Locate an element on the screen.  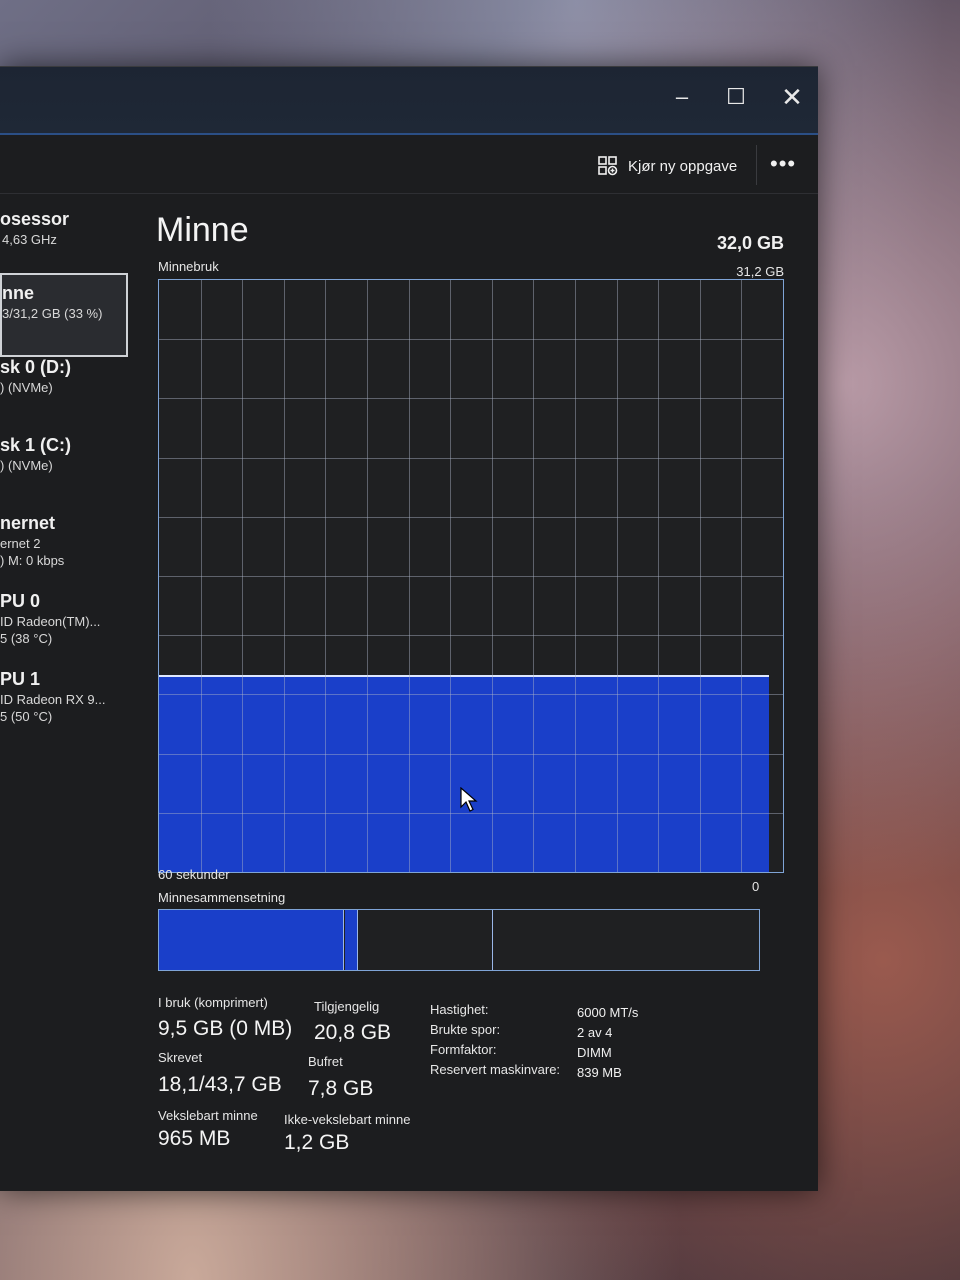
cached-label: Bufret is located at coordinates (325, 1061).